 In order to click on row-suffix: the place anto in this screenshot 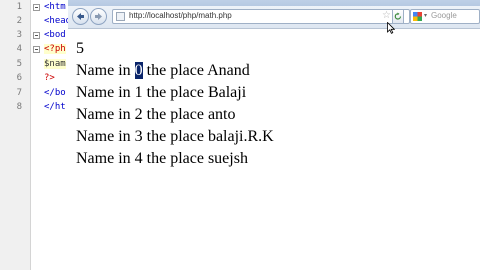, I will do `click(189, 114)`.